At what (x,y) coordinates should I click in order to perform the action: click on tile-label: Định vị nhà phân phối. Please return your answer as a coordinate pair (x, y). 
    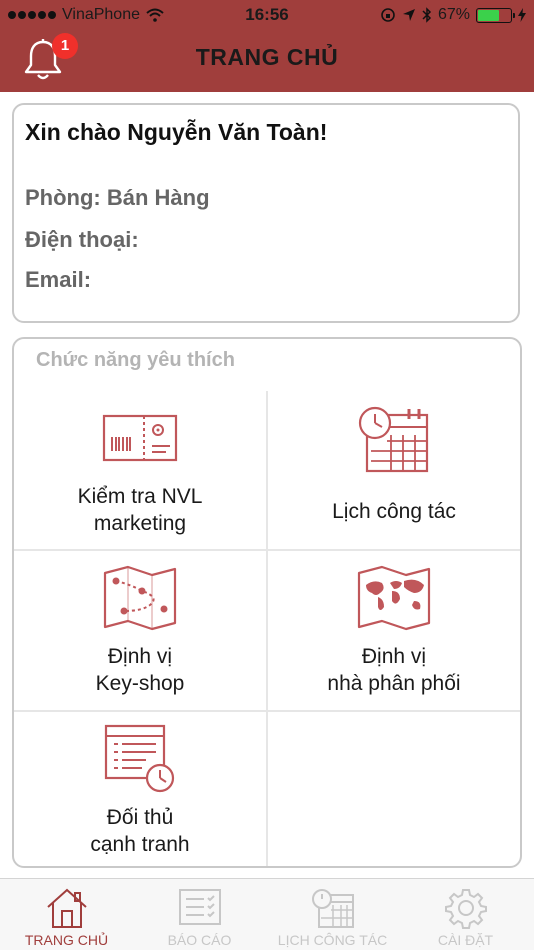
    Looking at the image, I should click on (394, 670).